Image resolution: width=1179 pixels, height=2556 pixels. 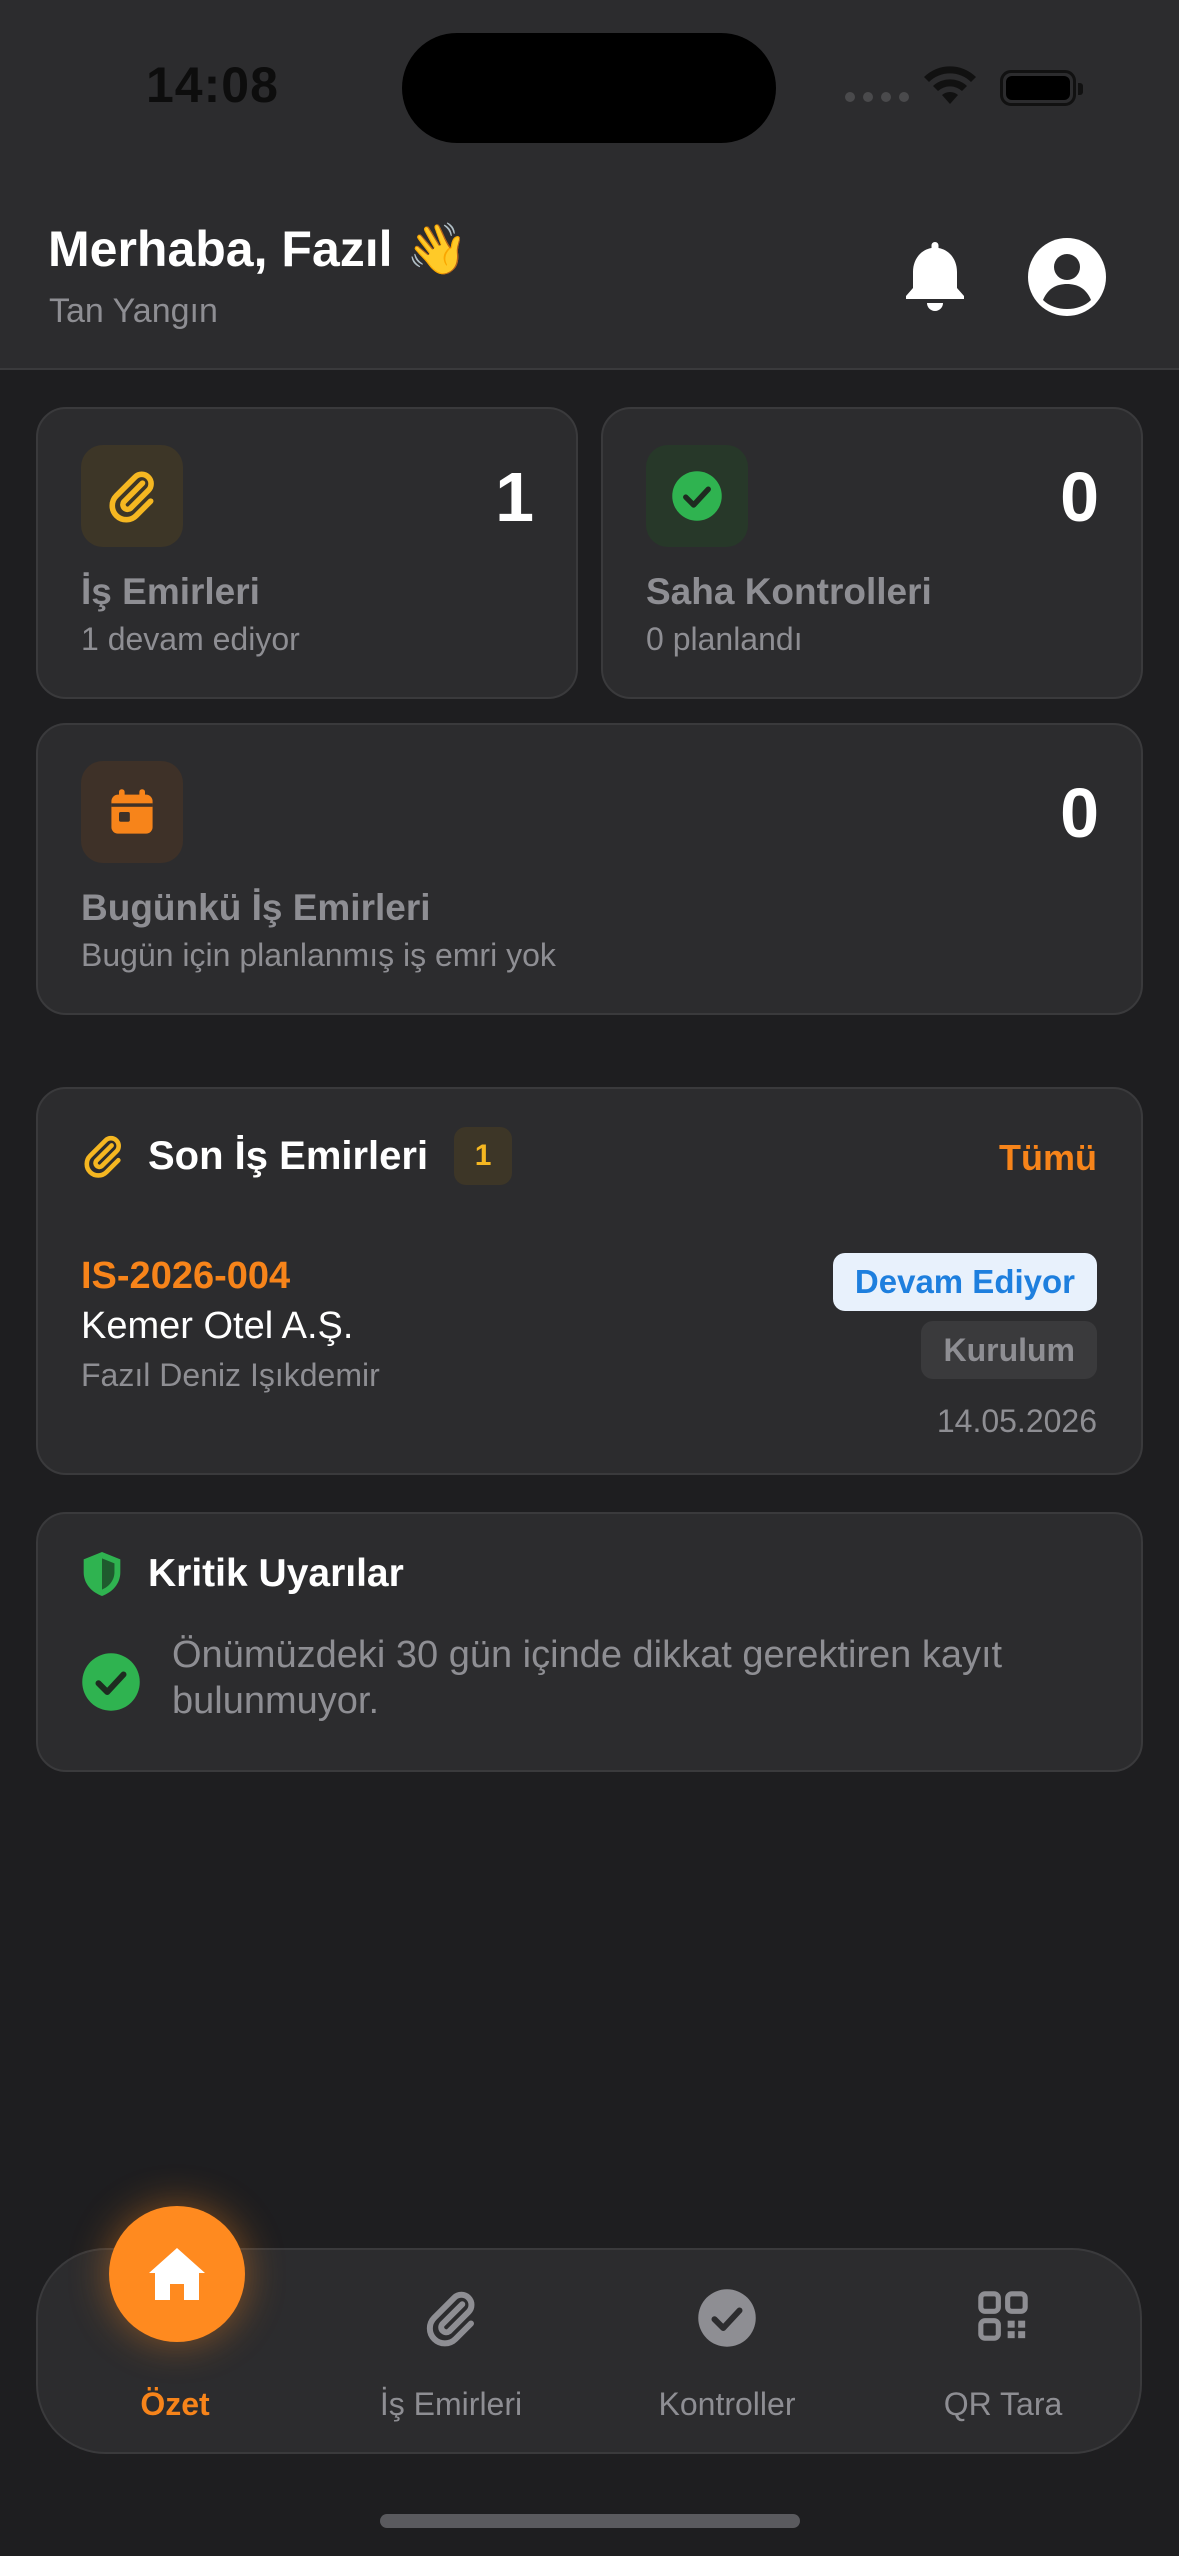 I want to click on today-orders-title: Bugünkü İş Emirleri, so click(x=256, y=907).